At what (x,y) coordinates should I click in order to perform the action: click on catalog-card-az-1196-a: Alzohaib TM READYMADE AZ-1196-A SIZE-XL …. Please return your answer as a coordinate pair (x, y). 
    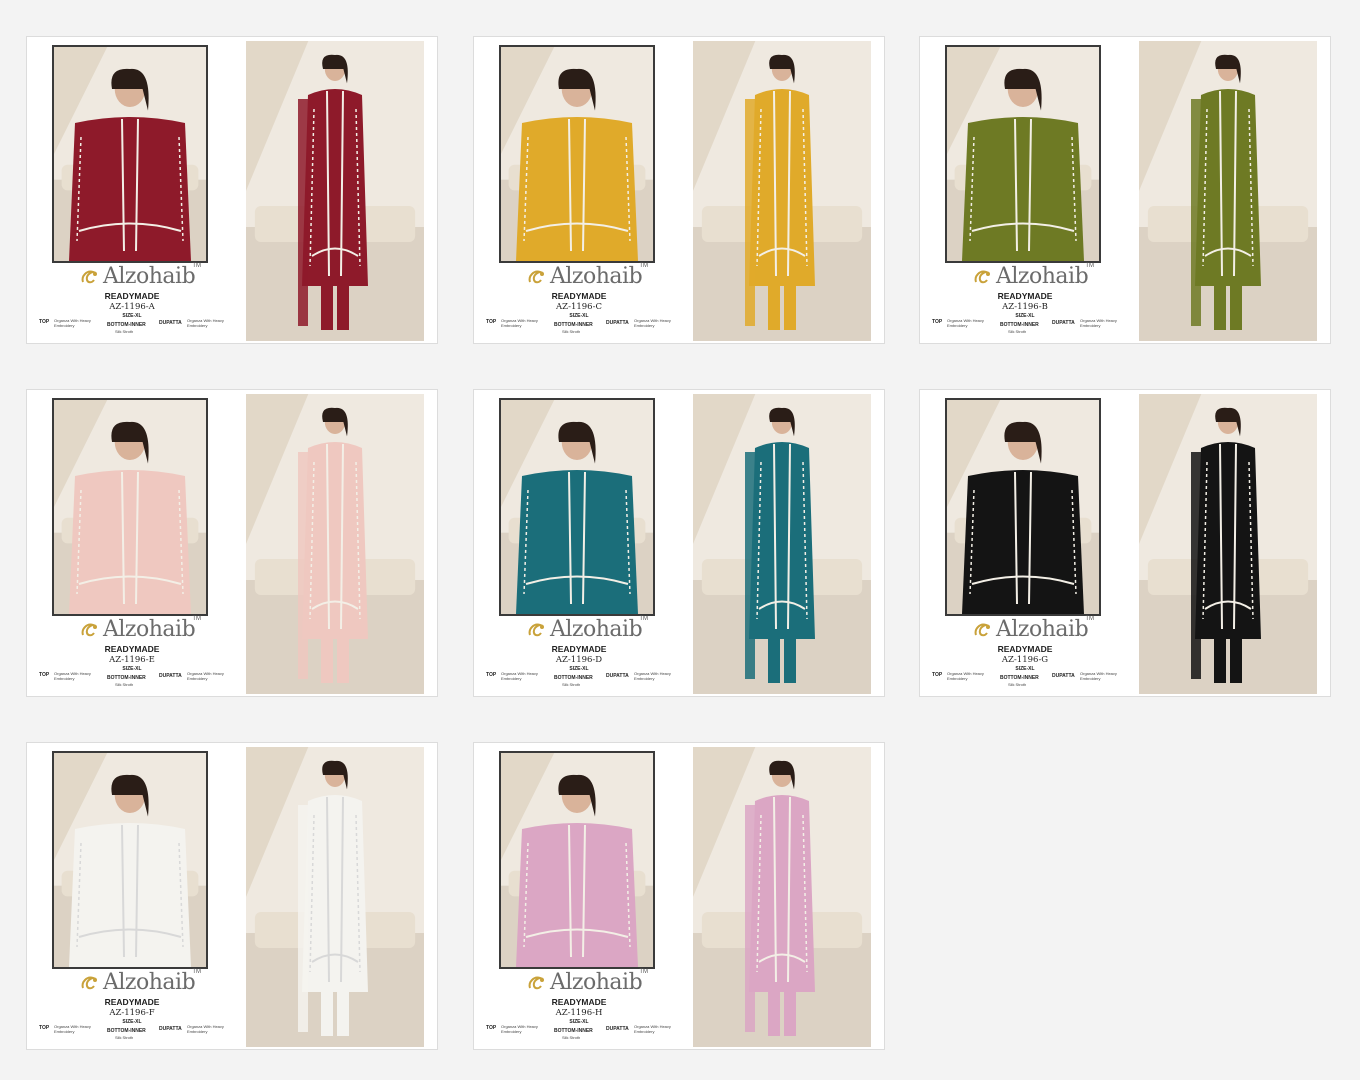
    Looking at the image, I should click on (232, 190).